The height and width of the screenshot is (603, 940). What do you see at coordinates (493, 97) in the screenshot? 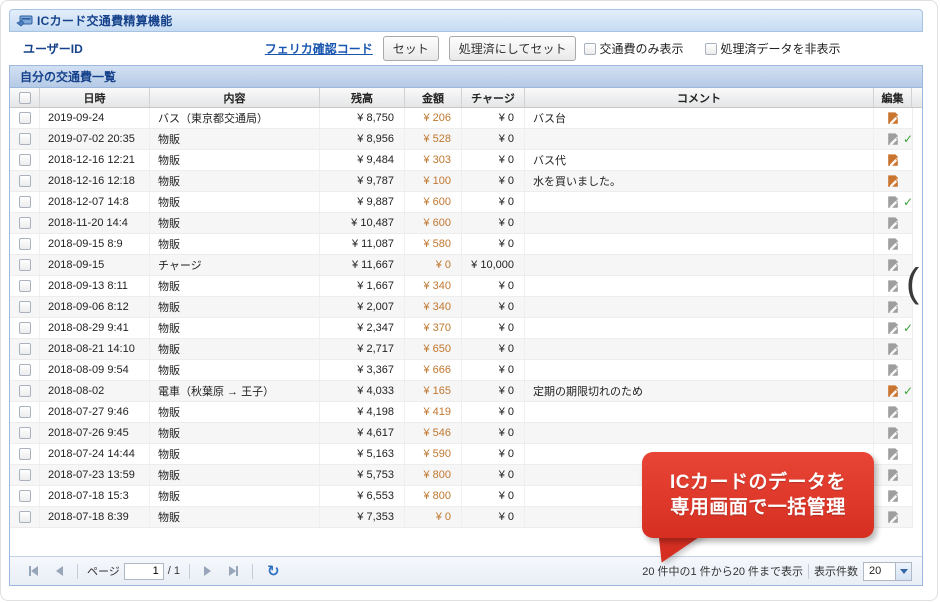
I see `col-header-charge: チャージ` at bounding box center [493, 97].